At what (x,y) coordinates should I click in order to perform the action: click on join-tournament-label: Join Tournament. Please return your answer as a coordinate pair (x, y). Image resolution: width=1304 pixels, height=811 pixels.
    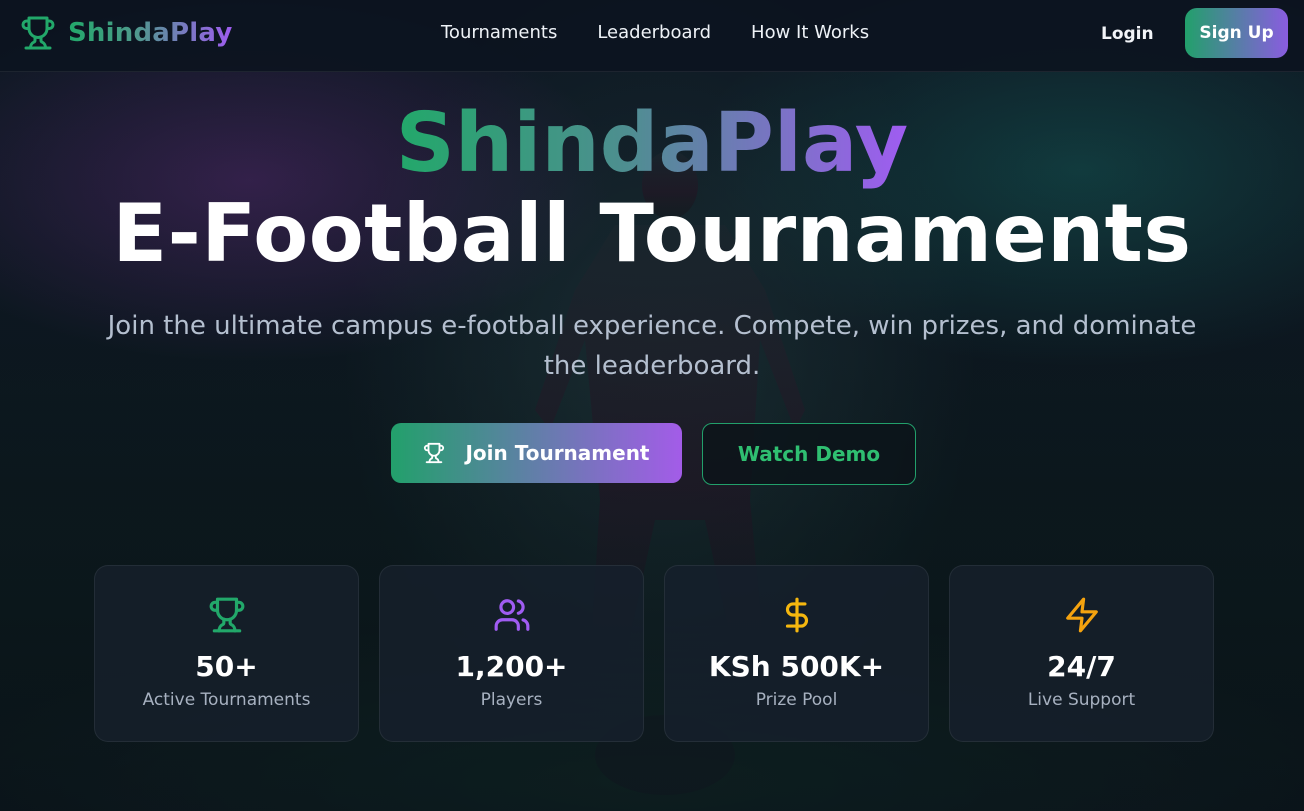
    Looking at the image, I should click on (557, 453).